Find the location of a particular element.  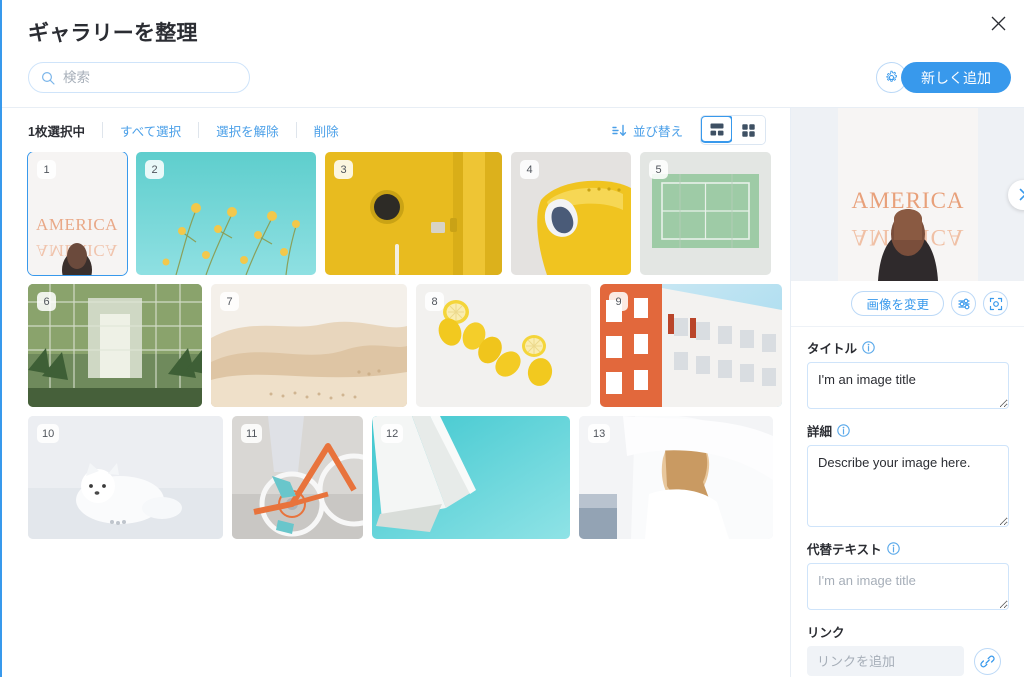

description-field-label: 詳細 is located at coordinates (907, 430).